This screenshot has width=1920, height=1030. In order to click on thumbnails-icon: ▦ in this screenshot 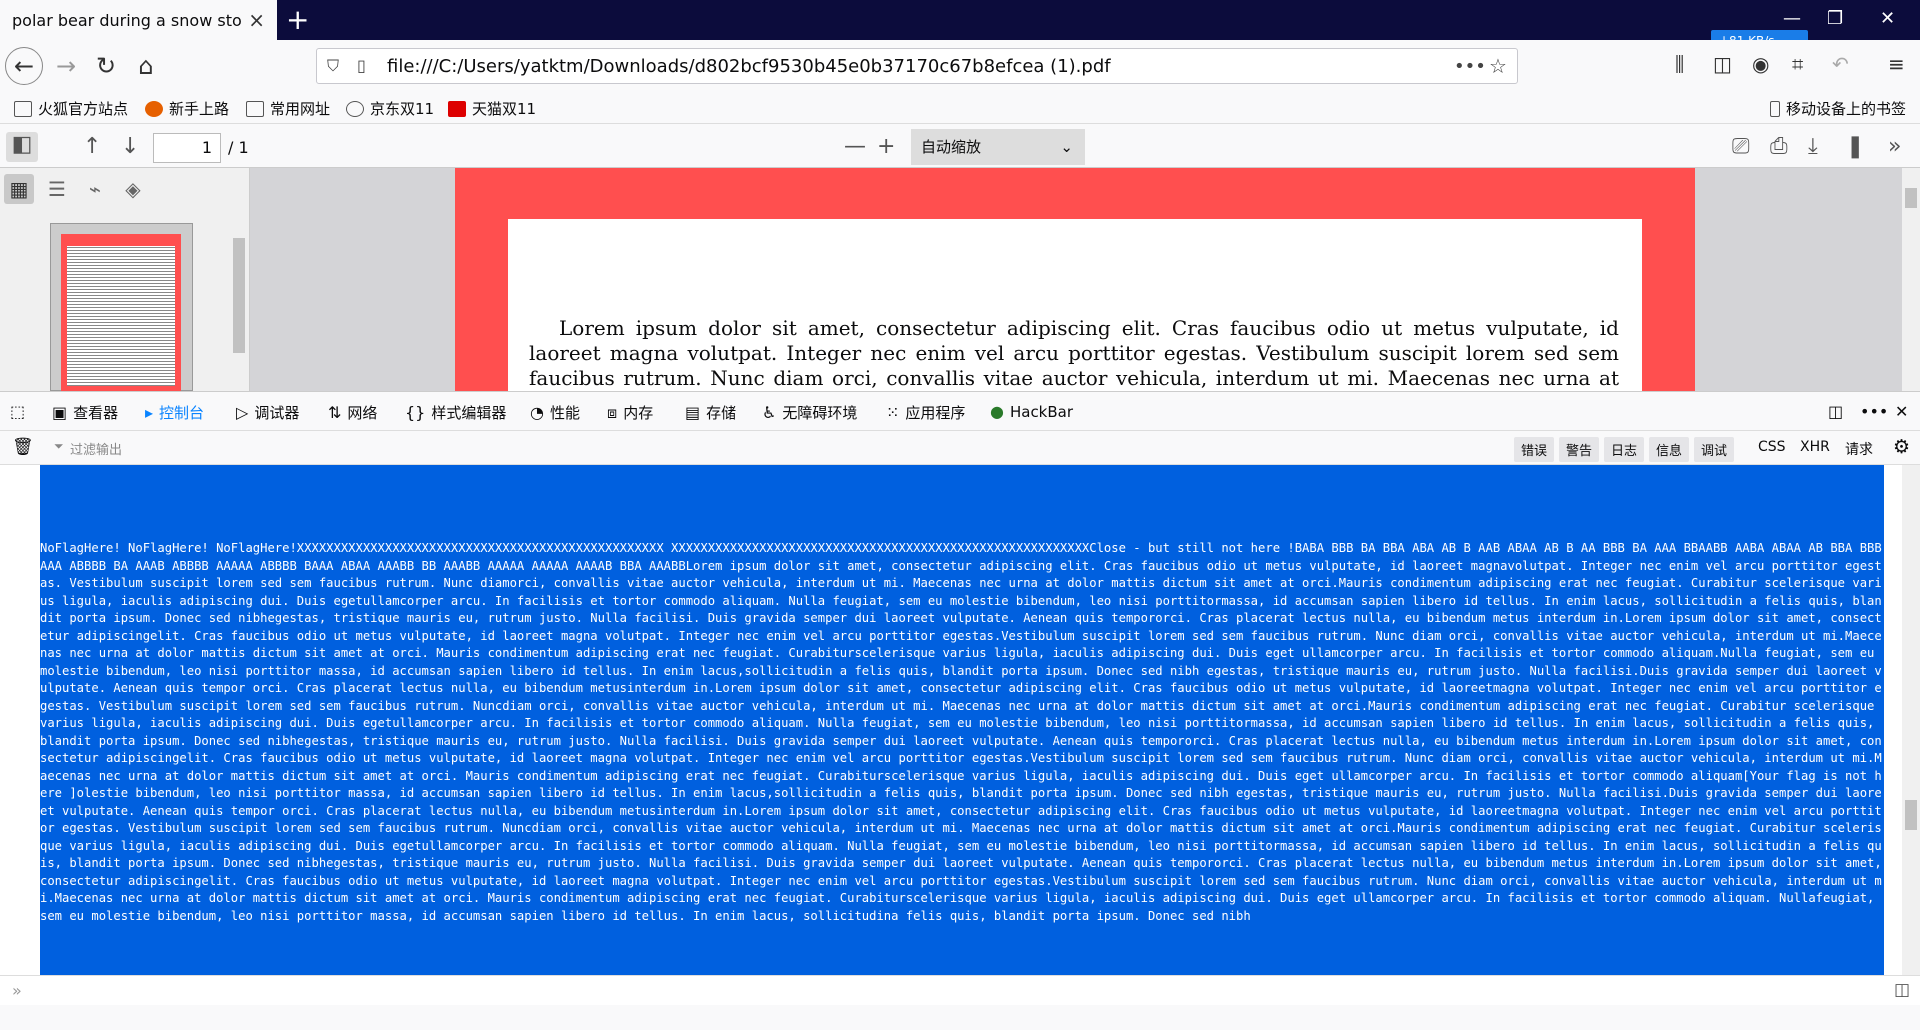, I will do `click(19, 189)`.